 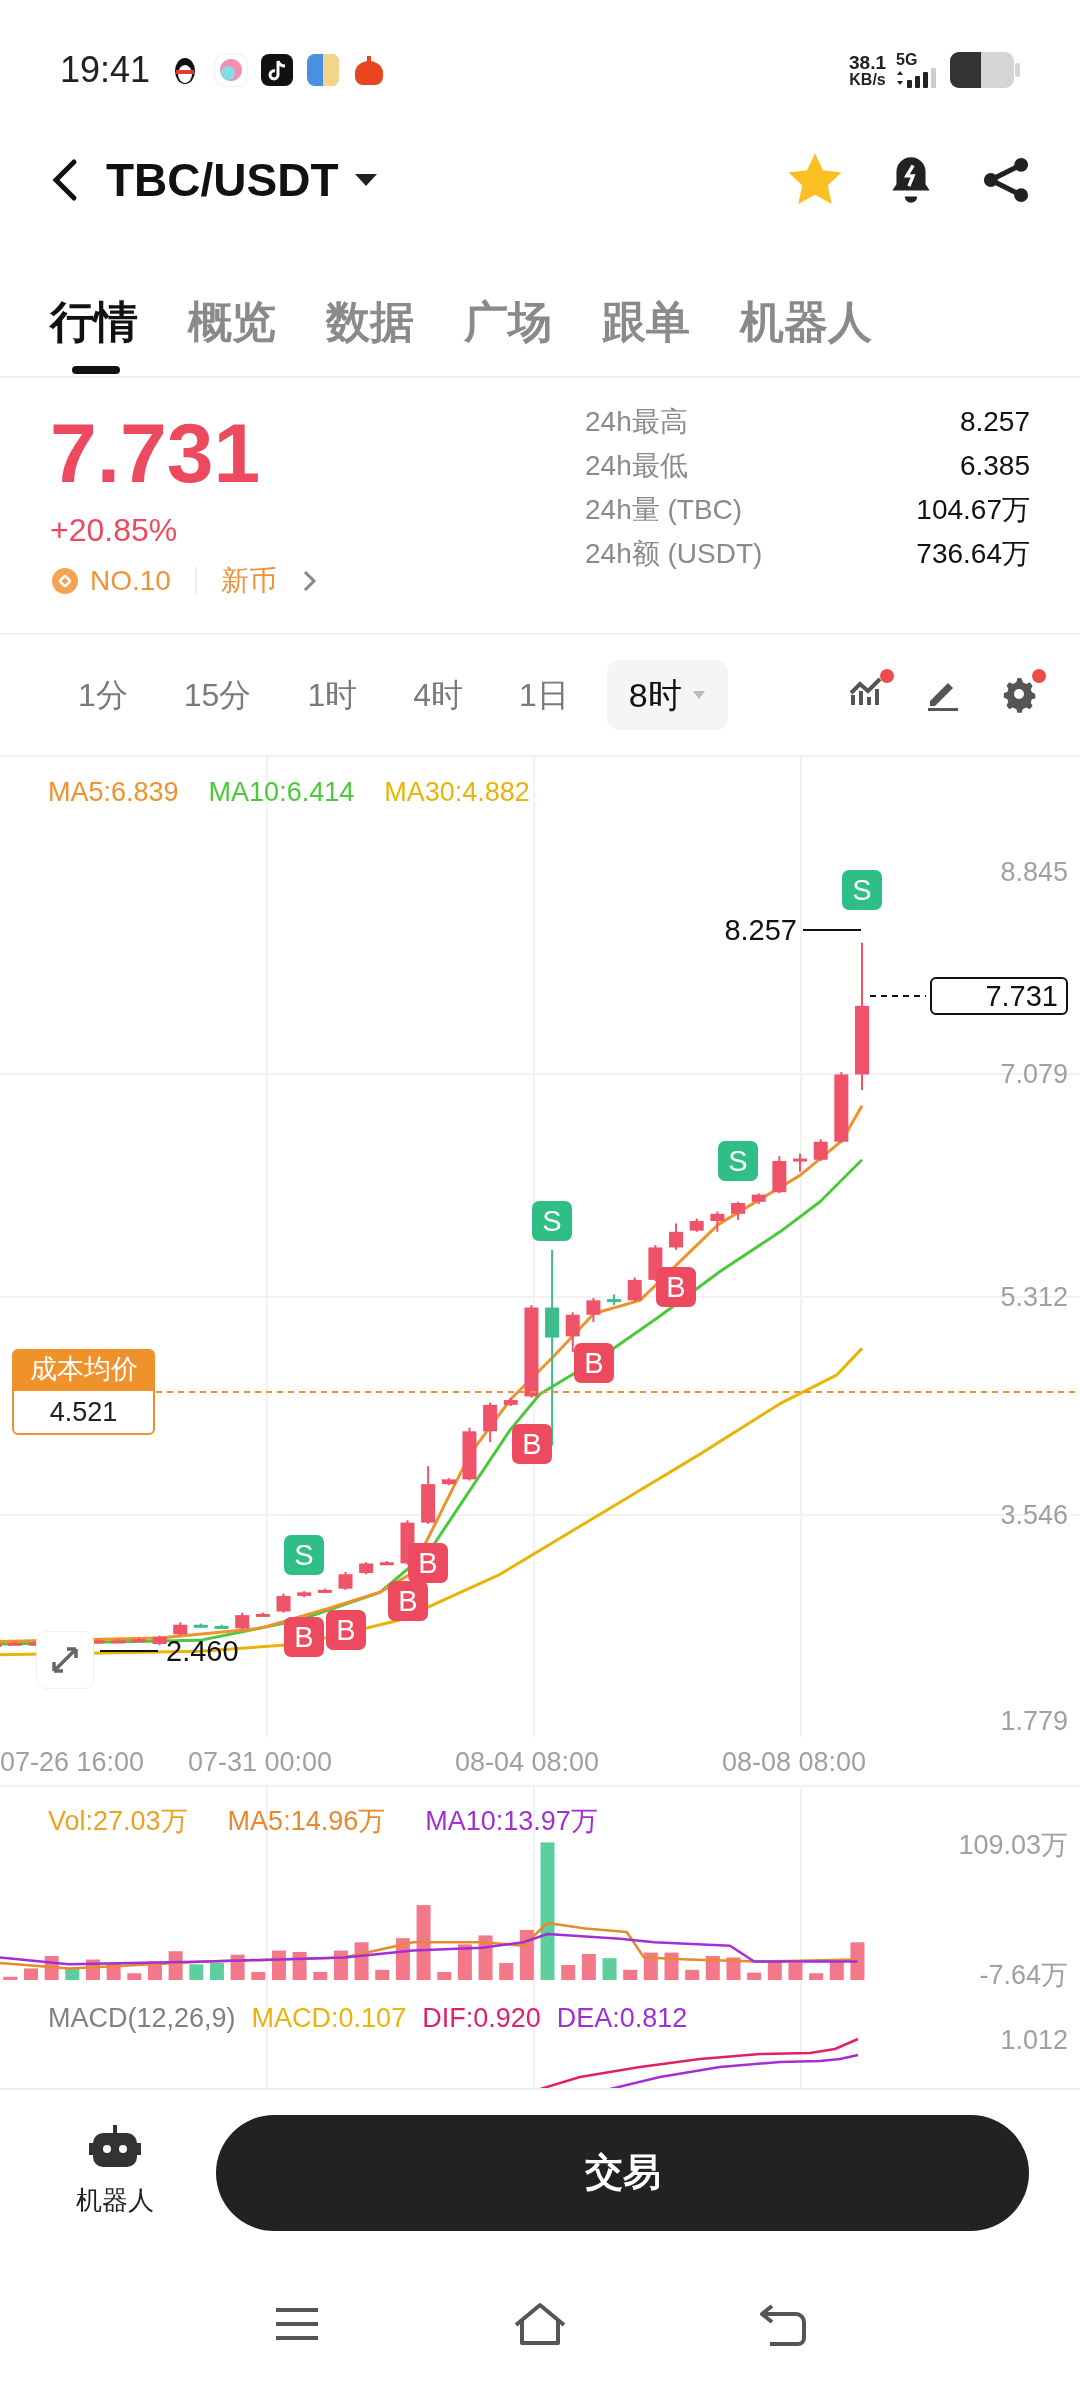 What do you see at coordinates (511, 1821) in the screenshot?
I see `indicator-legend: MA10:13.97万` at bounding box center [511, 1821].